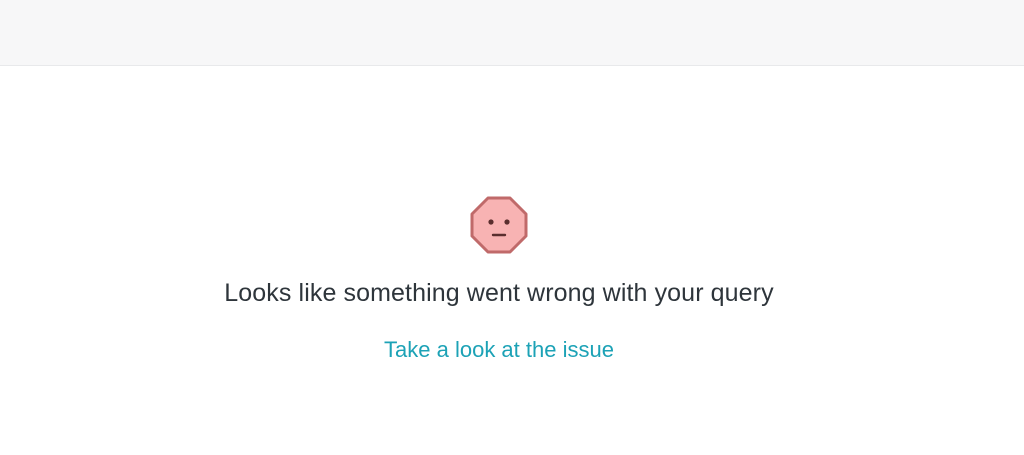 Image resolution: width=1024 pixels, height=455 pixels. What do you see at coordinates (499, 350) in the screenshot?
I see `take-a-look-link: Take a look at the issue` at bounding box center [499, 350].